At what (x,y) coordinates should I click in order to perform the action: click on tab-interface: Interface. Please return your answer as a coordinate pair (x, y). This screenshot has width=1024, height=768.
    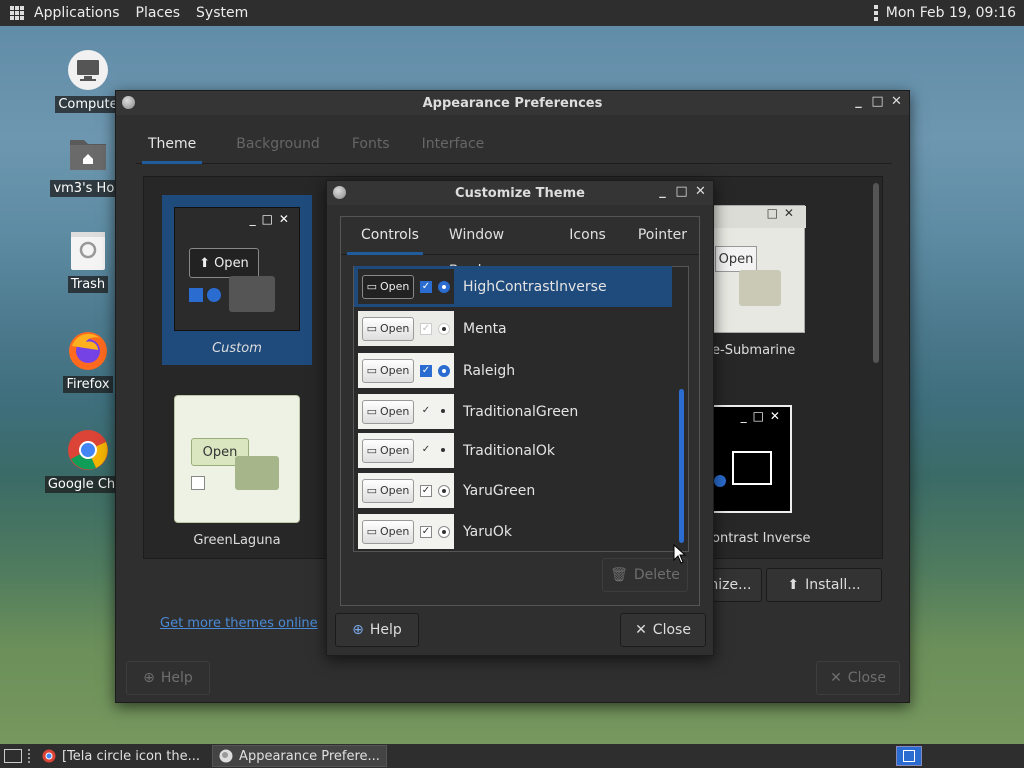
    Looking at the image, I should click on (453, 144).